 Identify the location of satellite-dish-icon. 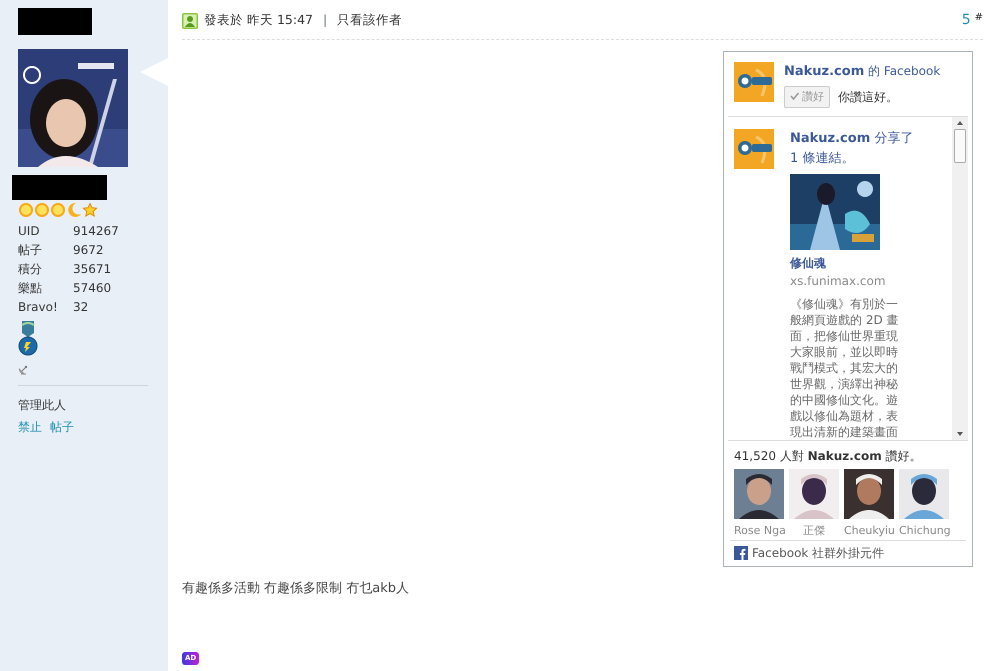
(23, 370).